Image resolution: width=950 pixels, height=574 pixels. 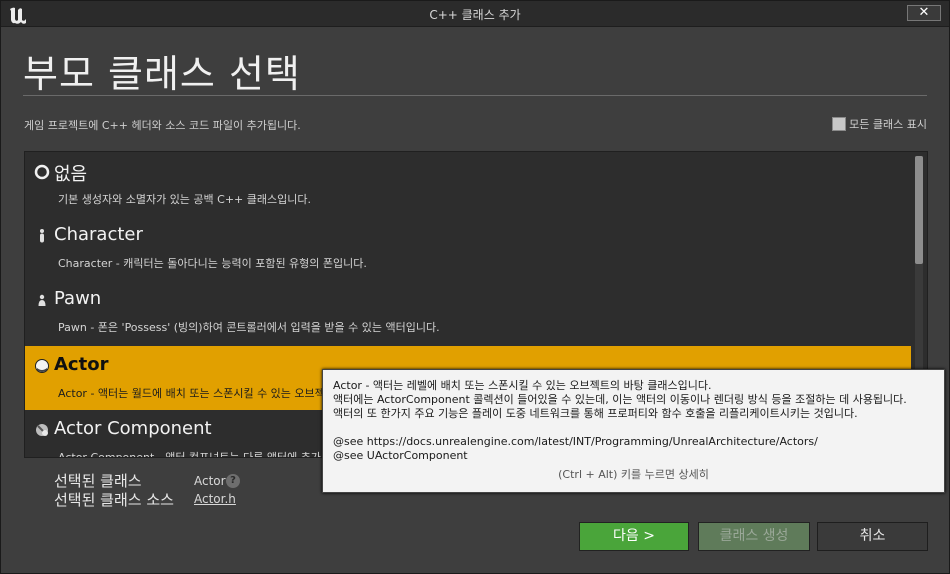 What do you see at coordinates (189, 454) in the screenshot?
I see `class-description: Actor Component - 액터 컴포넌트는 다른 액터에 추가` at bounding box center [189, 454].